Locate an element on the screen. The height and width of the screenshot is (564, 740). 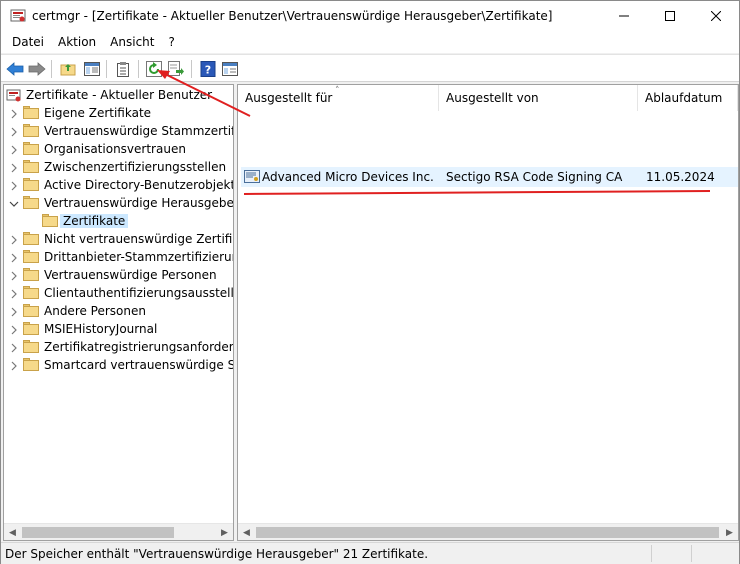
sort-ascending-icon: ˄ is located at coordinates (337, 91).